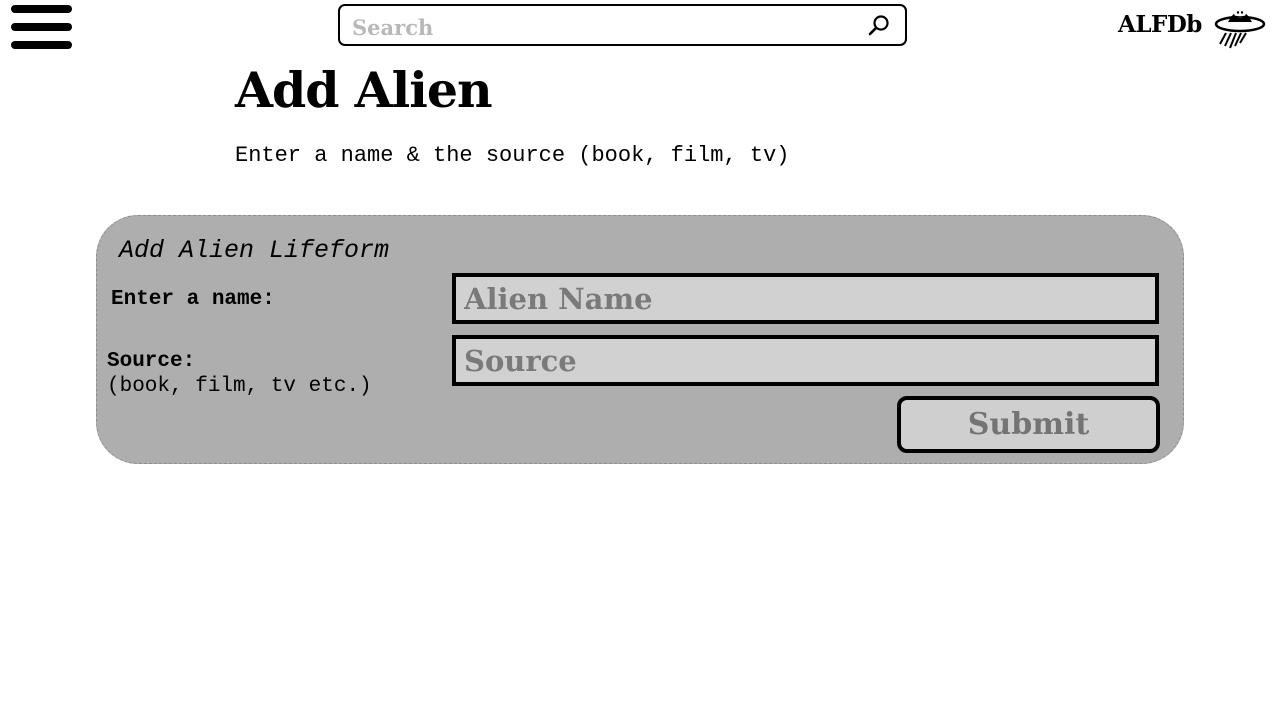 The height and width of the screenshot is (720, 1280). Describe the element at coordinates (805, 360) in the screenshot. I see `source-input` at that location.